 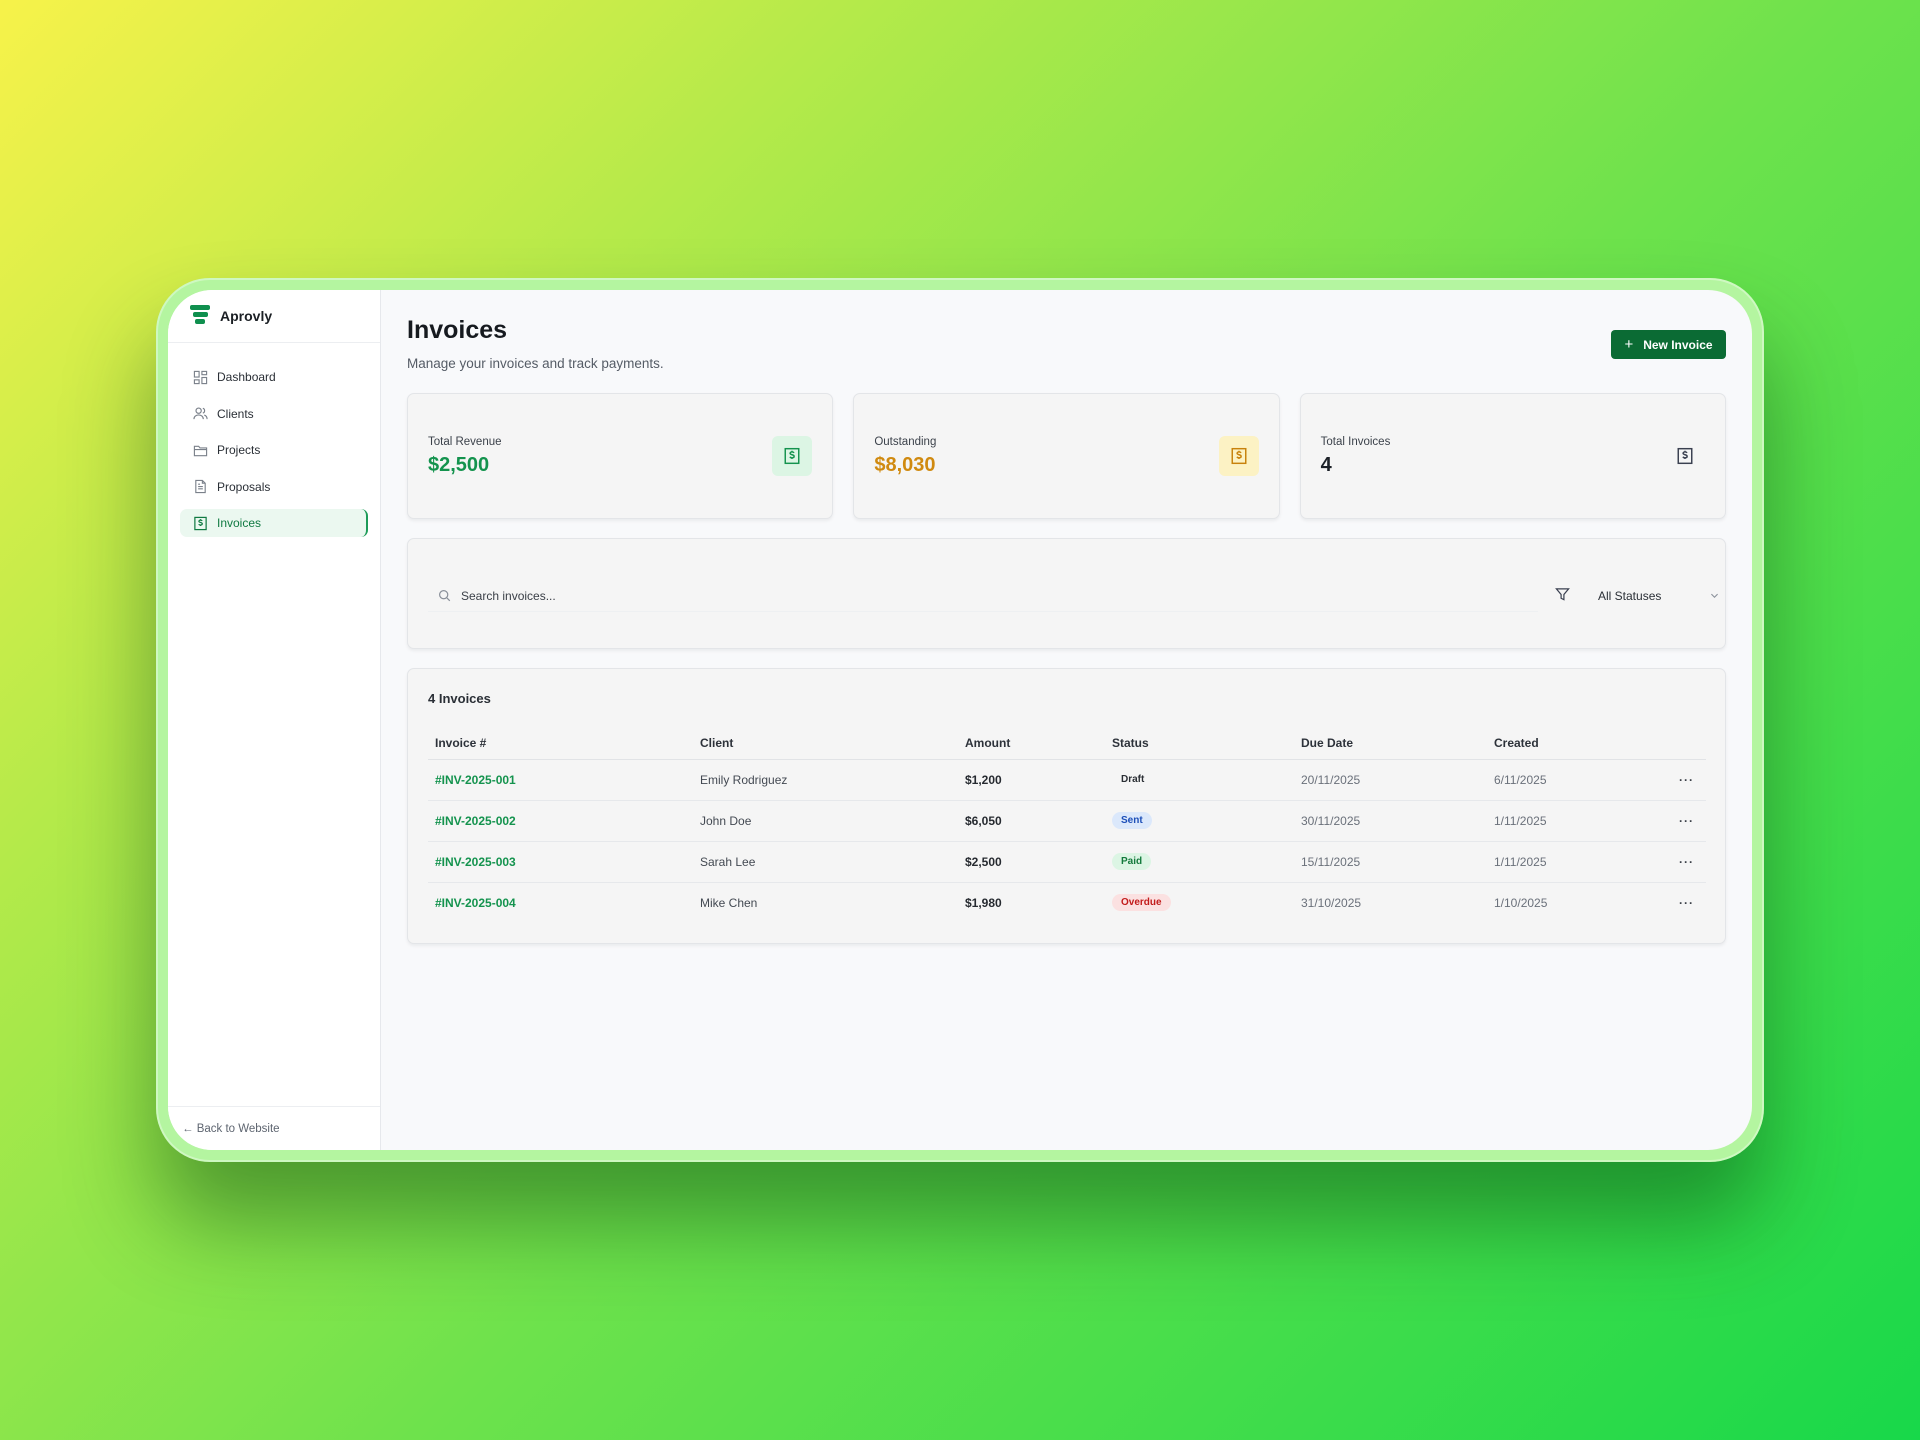 I want to click on created-cell: 1/10/2025, so click(x=1521, y=902).